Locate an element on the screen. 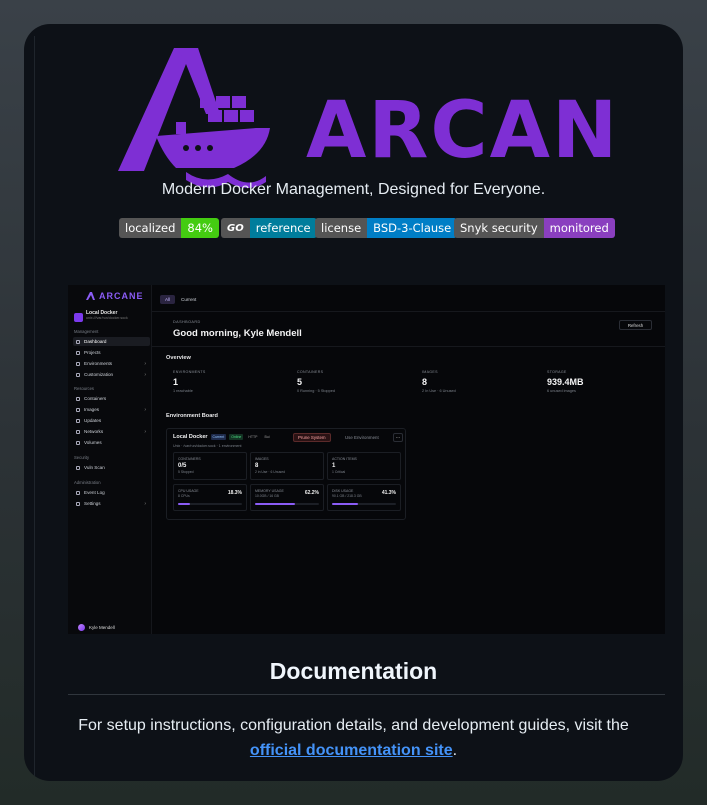 This screenshot has width=707, height=805. stat-environments: ENVIRONMENTS 1 1 reachable is located at coordinates (189, 381).